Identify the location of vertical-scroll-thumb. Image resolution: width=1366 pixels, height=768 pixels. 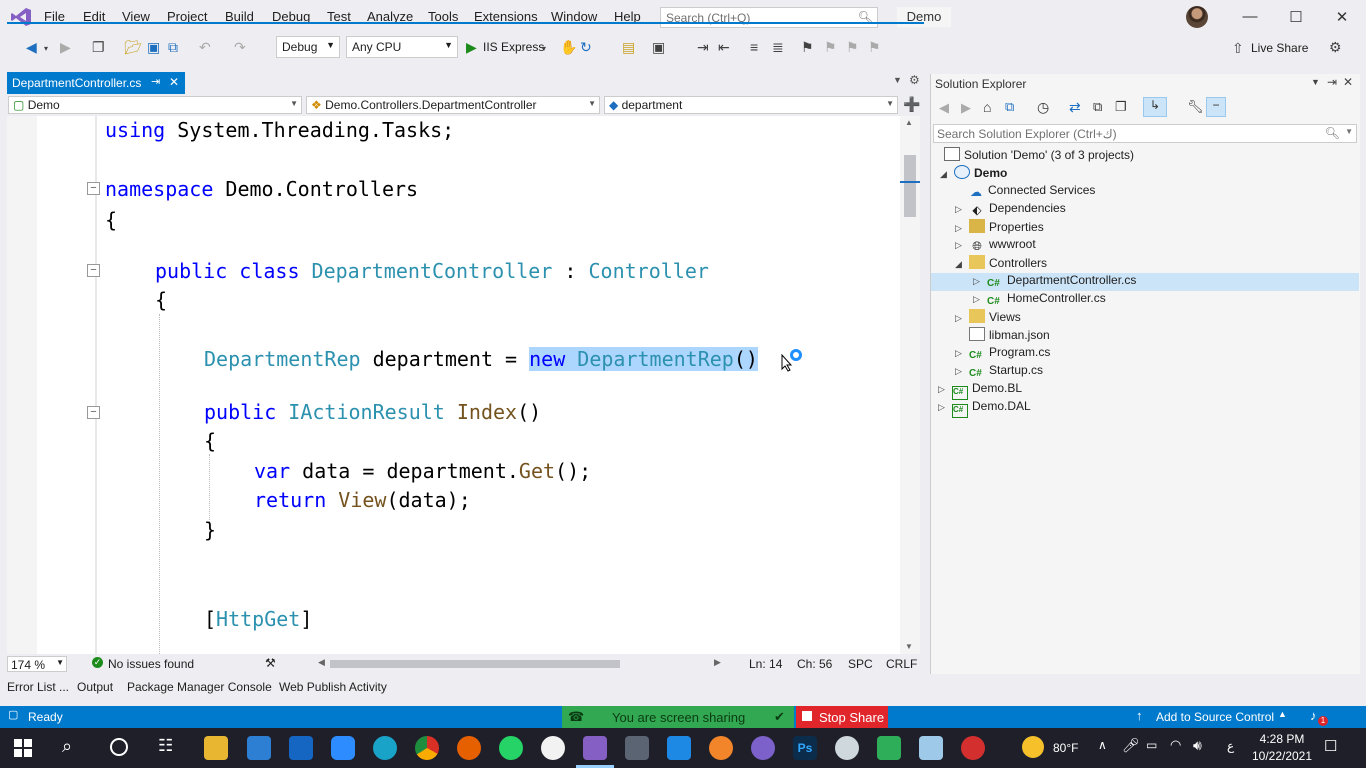
(910, 186).